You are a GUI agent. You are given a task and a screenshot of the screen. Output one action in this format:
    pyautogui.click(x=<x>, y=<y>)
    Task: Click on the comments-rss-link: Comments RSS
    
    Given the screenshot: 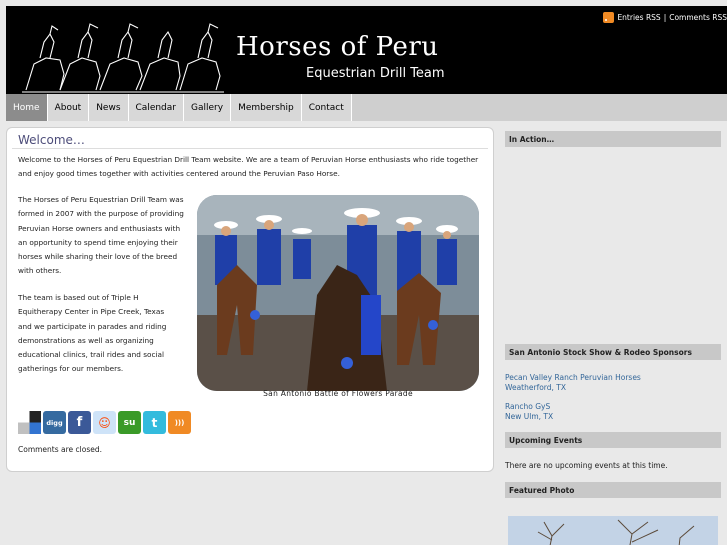 What is the action you would take?
    pyautogui.click(x=698, y=17)
    